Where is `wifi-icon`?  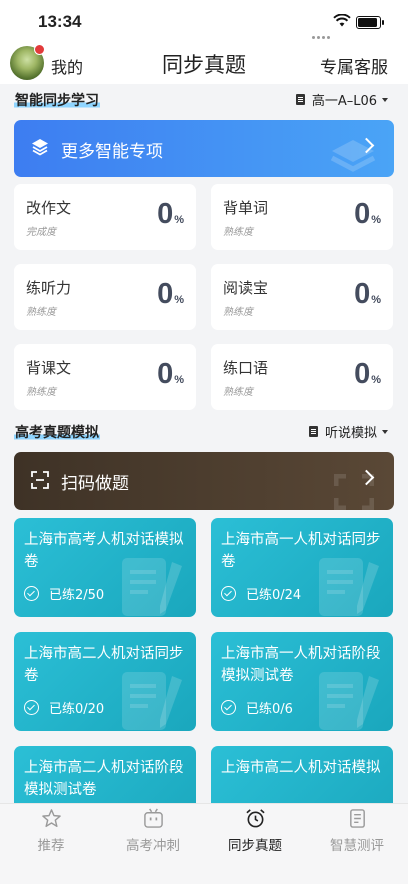 wifi-icon is located at coordinates (342, 20).